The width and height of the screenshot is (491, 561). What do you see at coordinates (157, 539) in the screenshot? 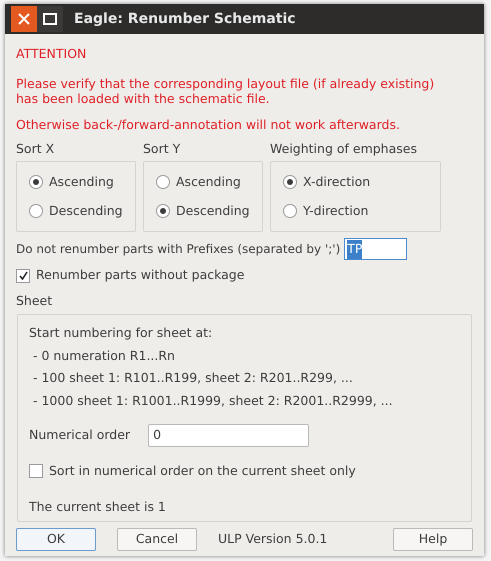
I see `dialog-button: Cancel` at bounding box center [157, 539].